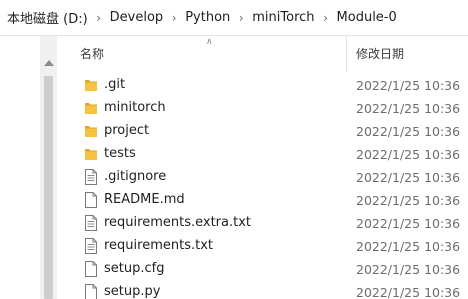  Describe the element at coordinates (120, 153) in the screenshot. I see `file-name: tests` at that location.